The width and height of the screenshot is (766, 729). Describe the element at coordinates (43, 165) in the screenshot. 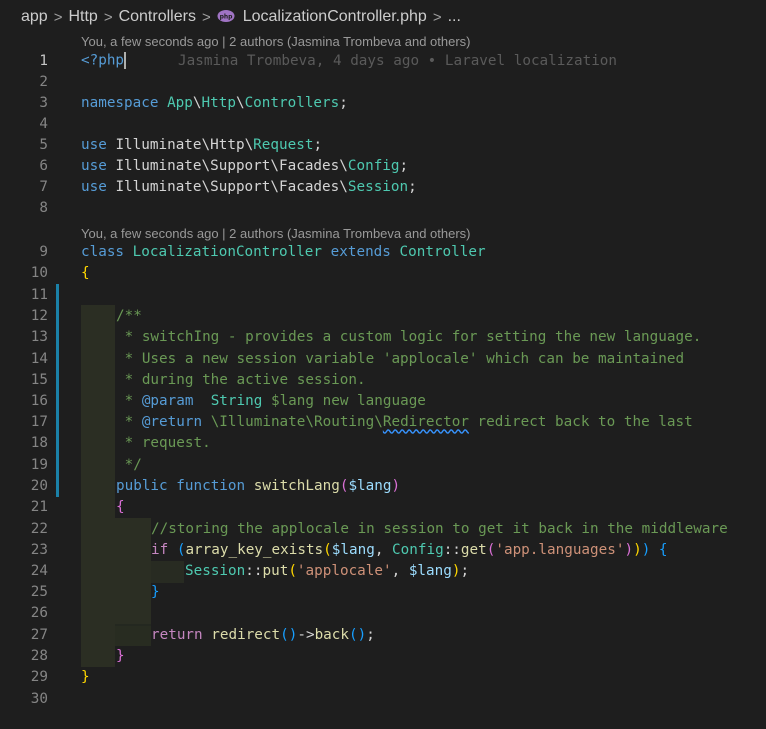

I see `line-number: 6` at that location.